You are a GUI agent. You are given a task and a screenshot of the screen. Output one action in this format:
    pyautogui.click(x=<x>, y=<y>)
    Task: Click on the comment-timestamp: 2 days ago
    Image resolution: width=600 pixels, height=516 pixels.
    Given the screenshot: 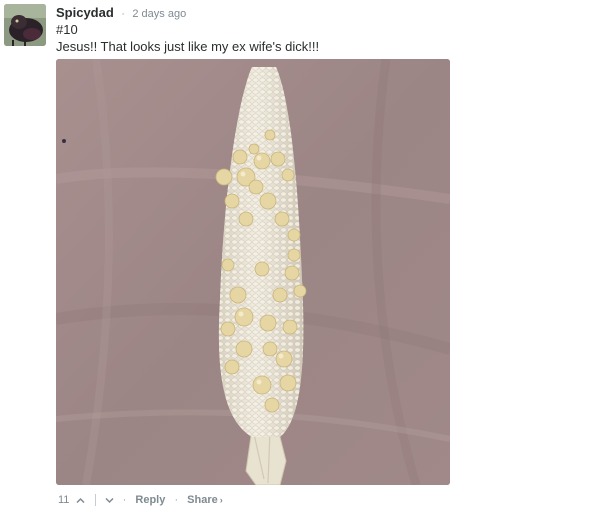 What is the action you would take?
    pyautogui.click(x=159, y=14)
    